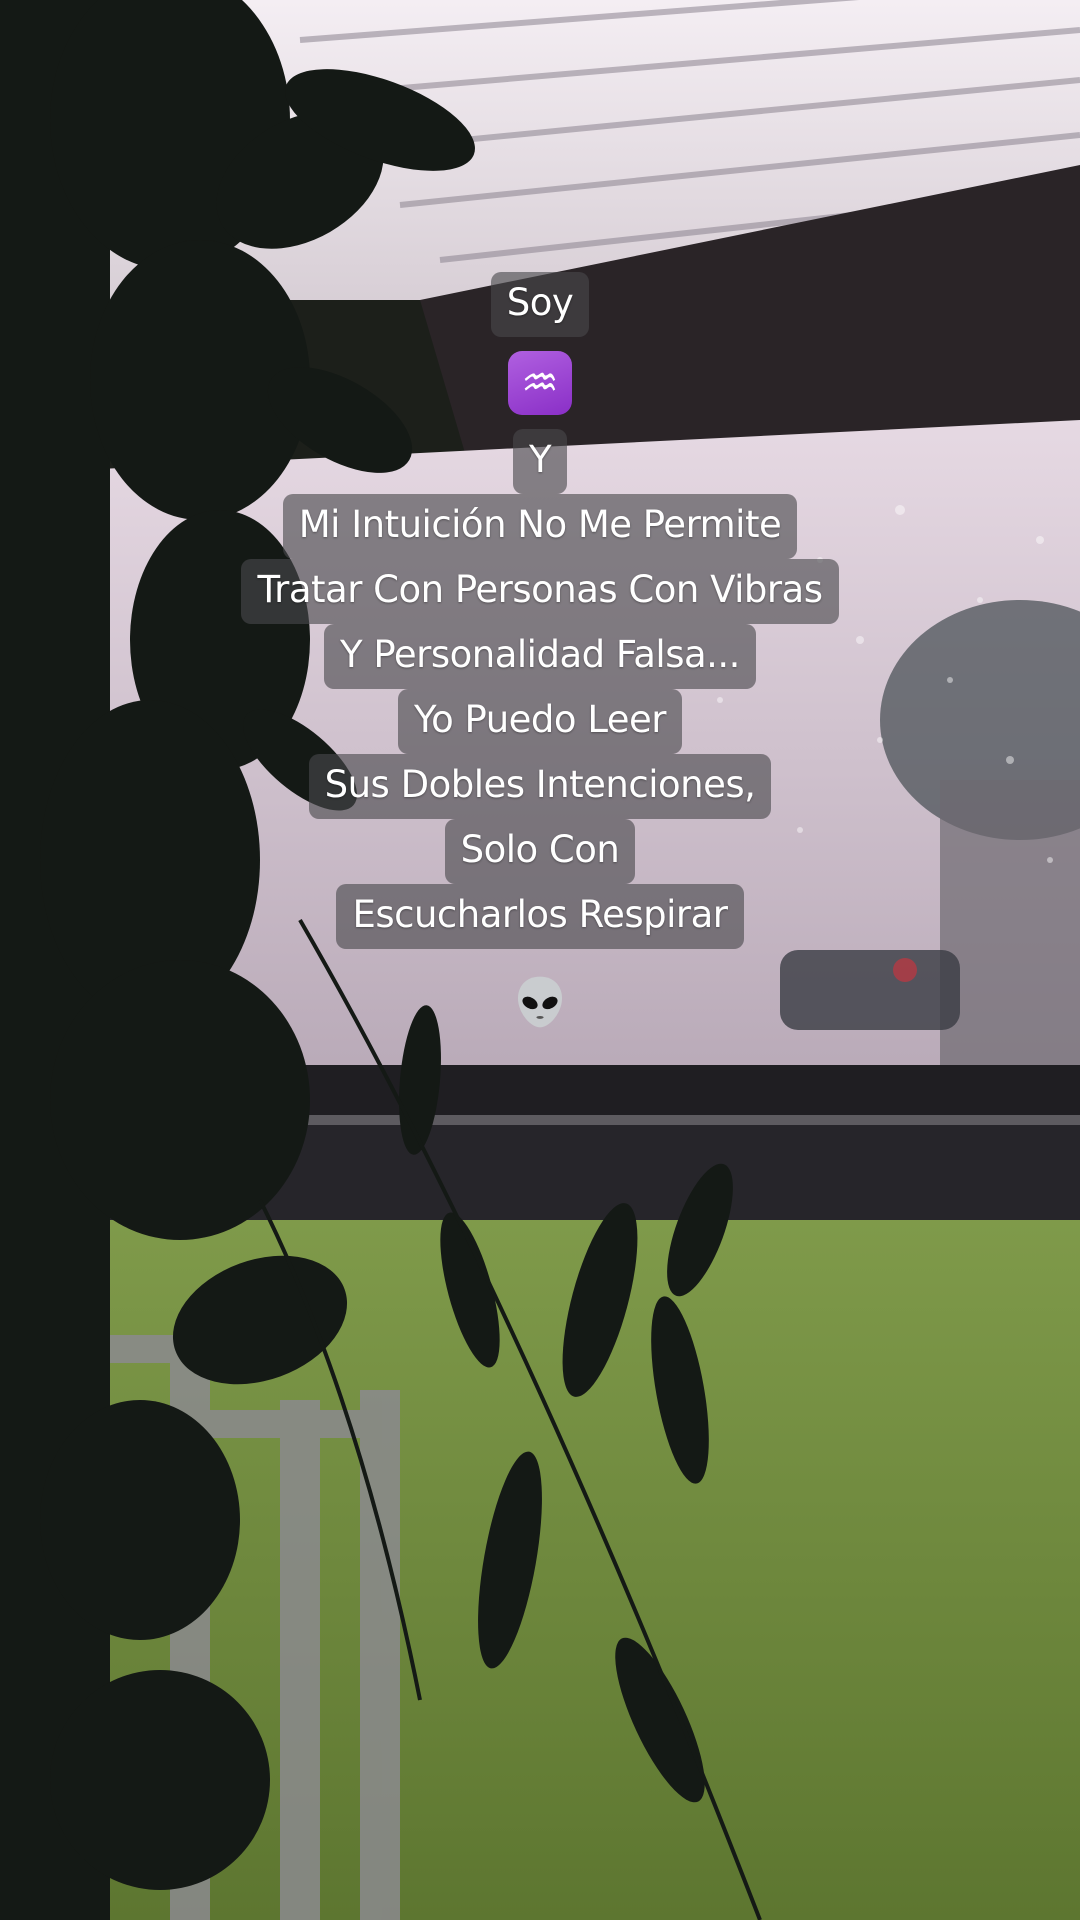 The width and height of the screenshot is (1080, 1920). What do you see at coordinates (540, 526) in the screenshot?
I see `caption-line: Mi Intuición No Me Permite` at bounding box center [540, 526].